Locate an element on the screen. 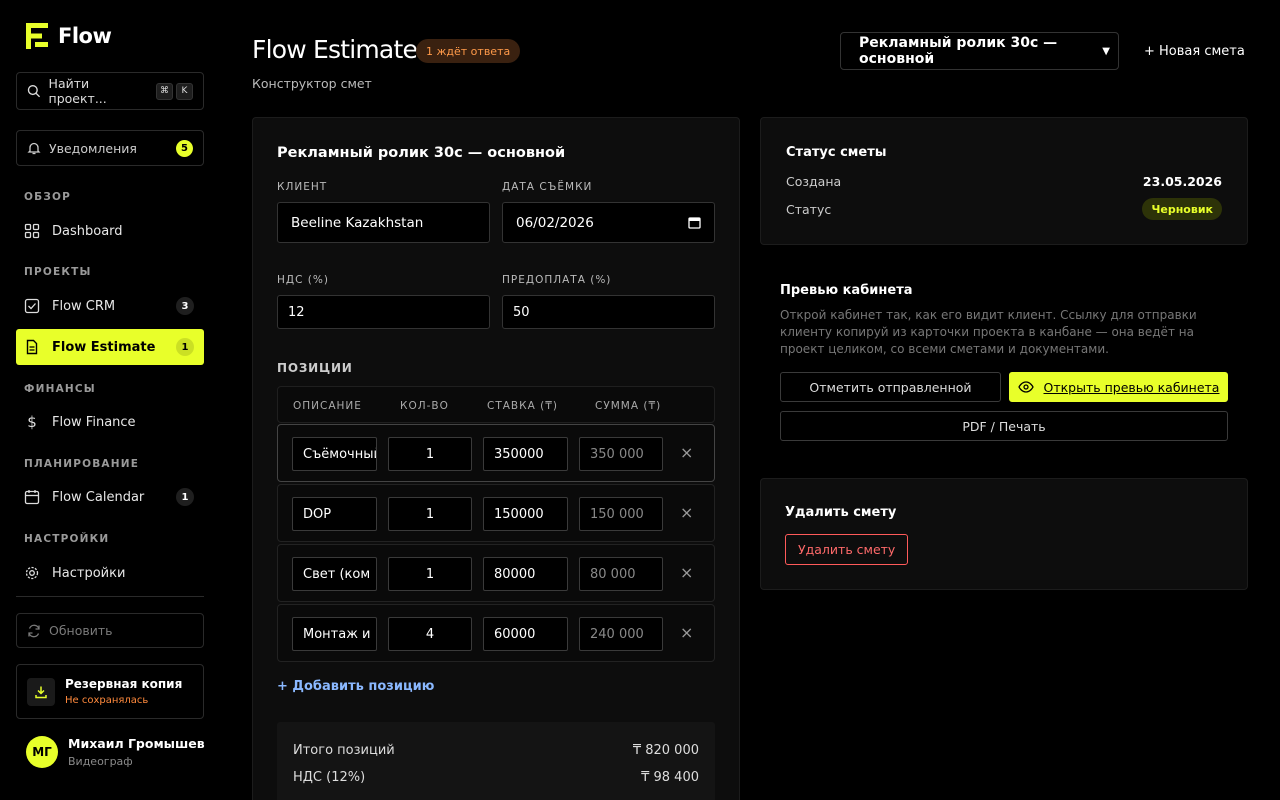 The image size is (1280, 800). sidebar-item-label: Flow Estimate is located at coordinates (104, 347).